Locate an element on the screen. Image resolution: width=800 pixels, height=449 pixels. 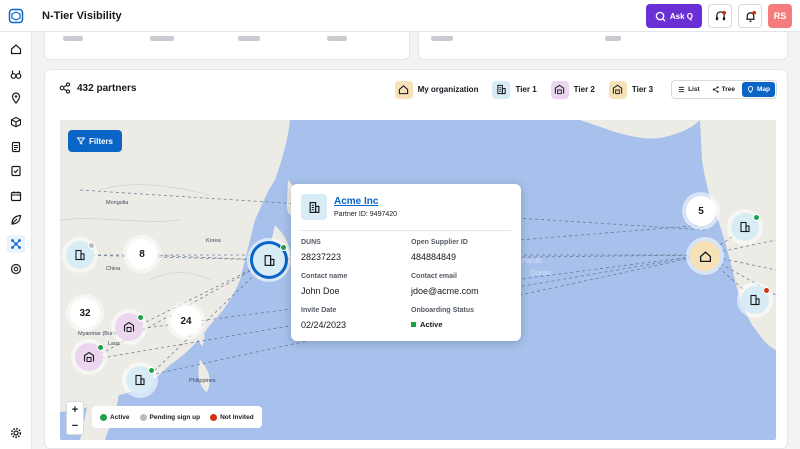
view-tree-button: Tree is located at coordinates (723, 89).